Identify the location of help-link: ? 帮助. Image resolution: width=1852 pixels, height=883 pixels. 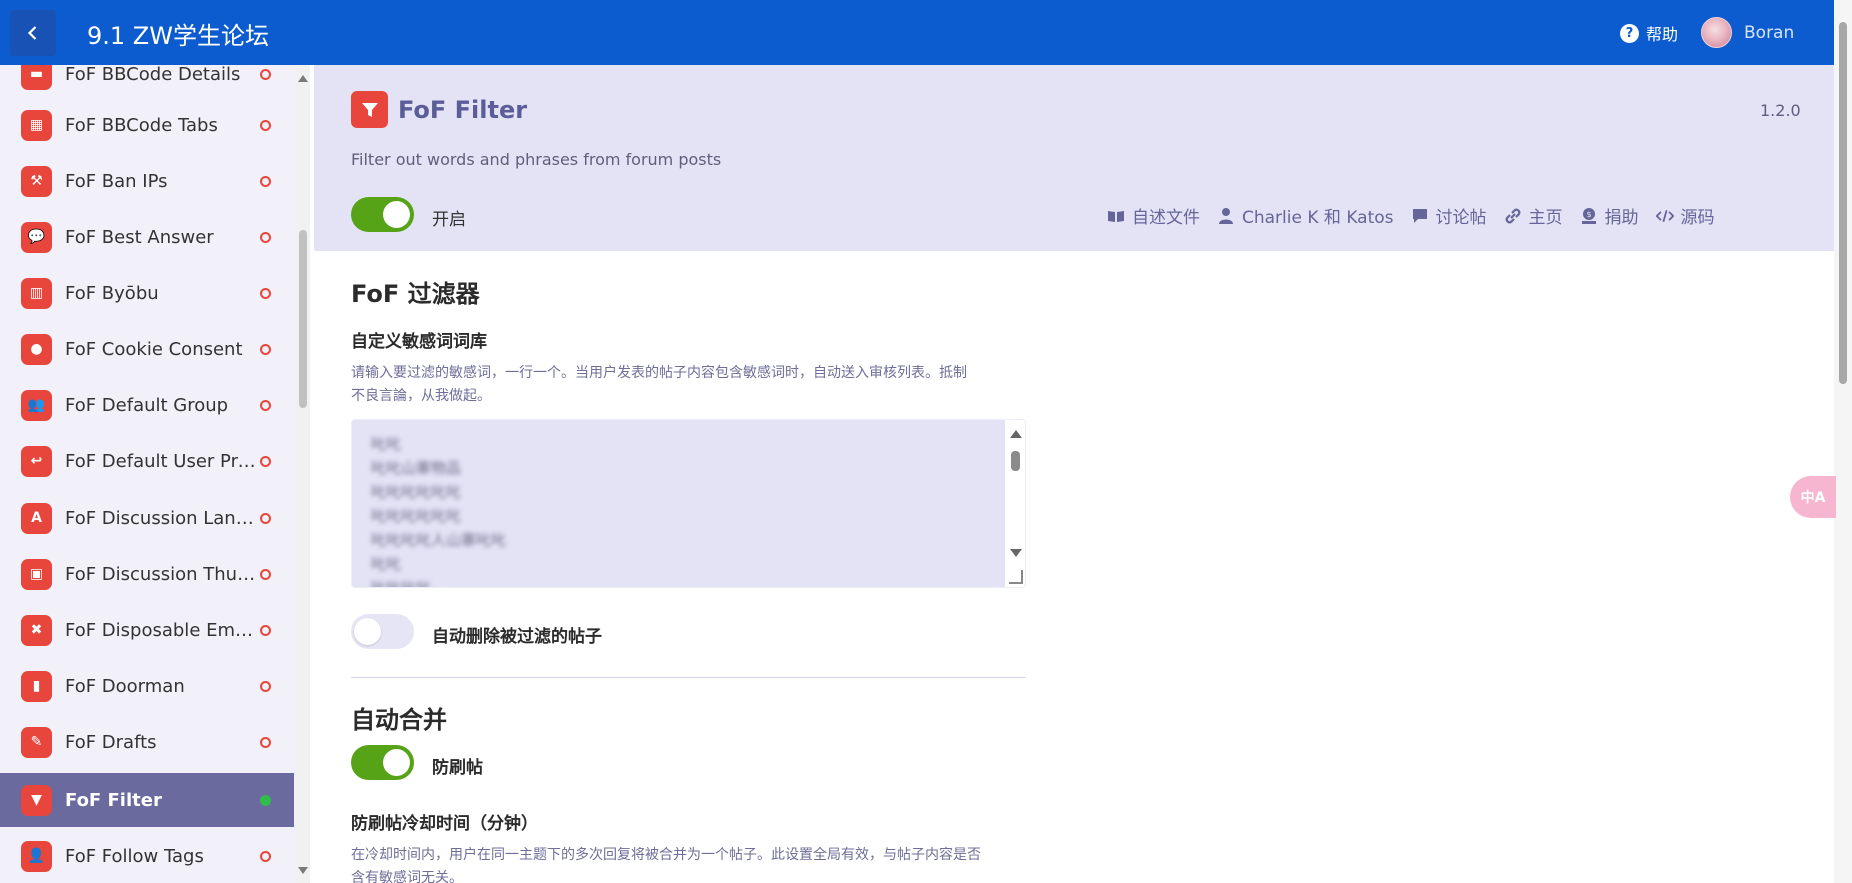
(1649, 33).